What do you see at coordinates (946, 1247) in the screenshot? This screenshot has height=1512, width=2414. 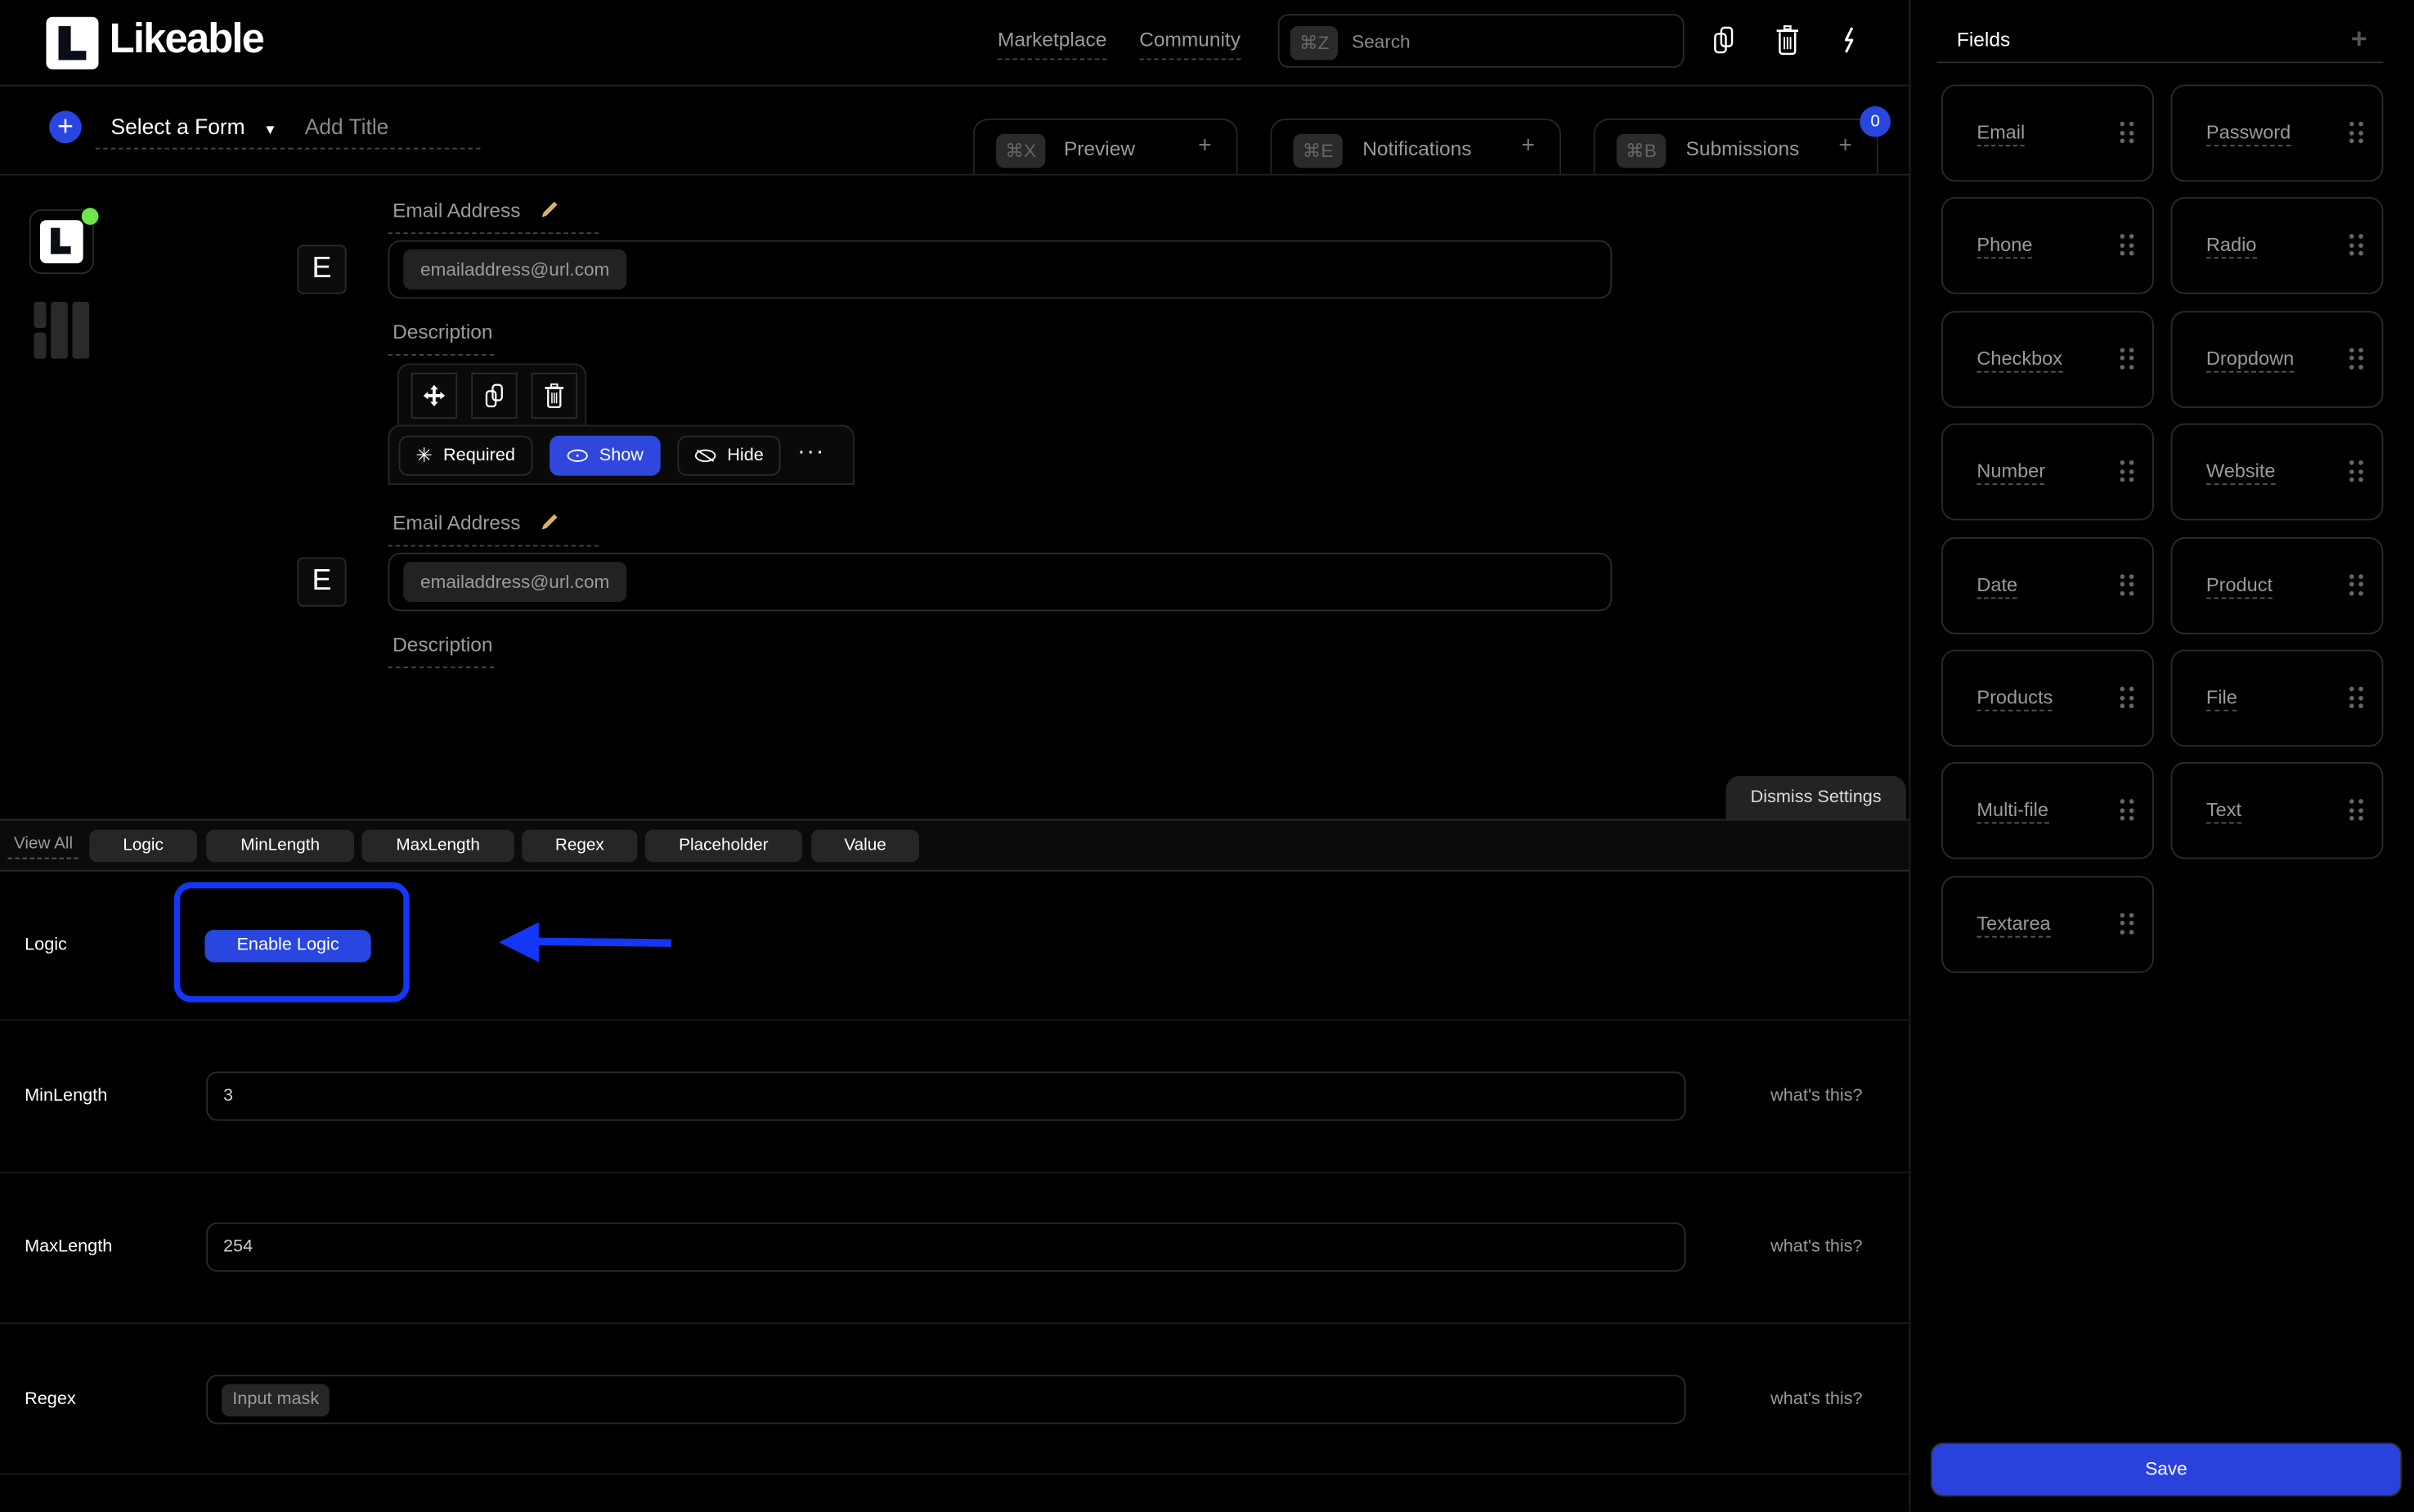 I see `maxlength-input: 254` at bounding box center [946, 1247].